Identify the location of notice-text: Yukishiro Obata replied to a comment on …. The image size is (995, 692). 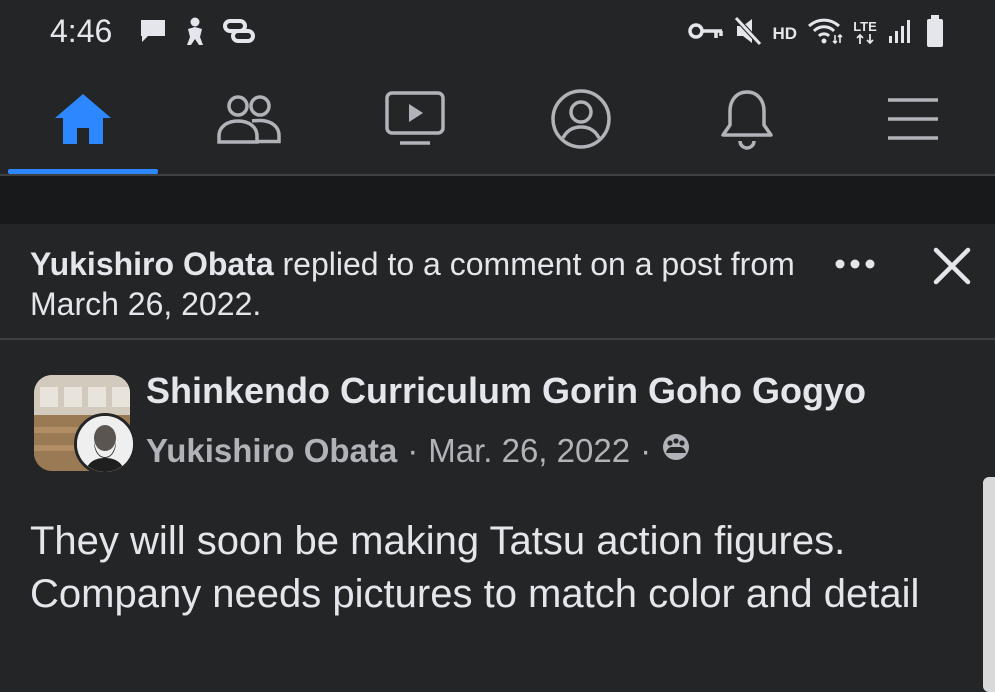
(420, 284).